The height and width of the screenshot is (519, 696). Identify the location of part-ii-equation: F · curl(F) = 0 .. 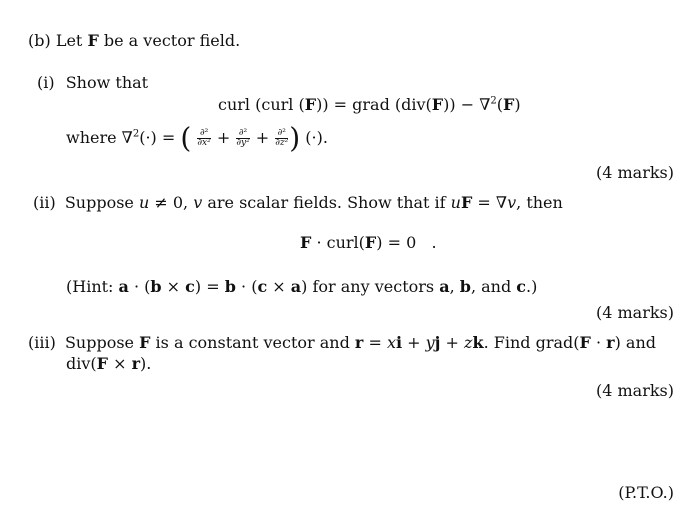
(368, 242).